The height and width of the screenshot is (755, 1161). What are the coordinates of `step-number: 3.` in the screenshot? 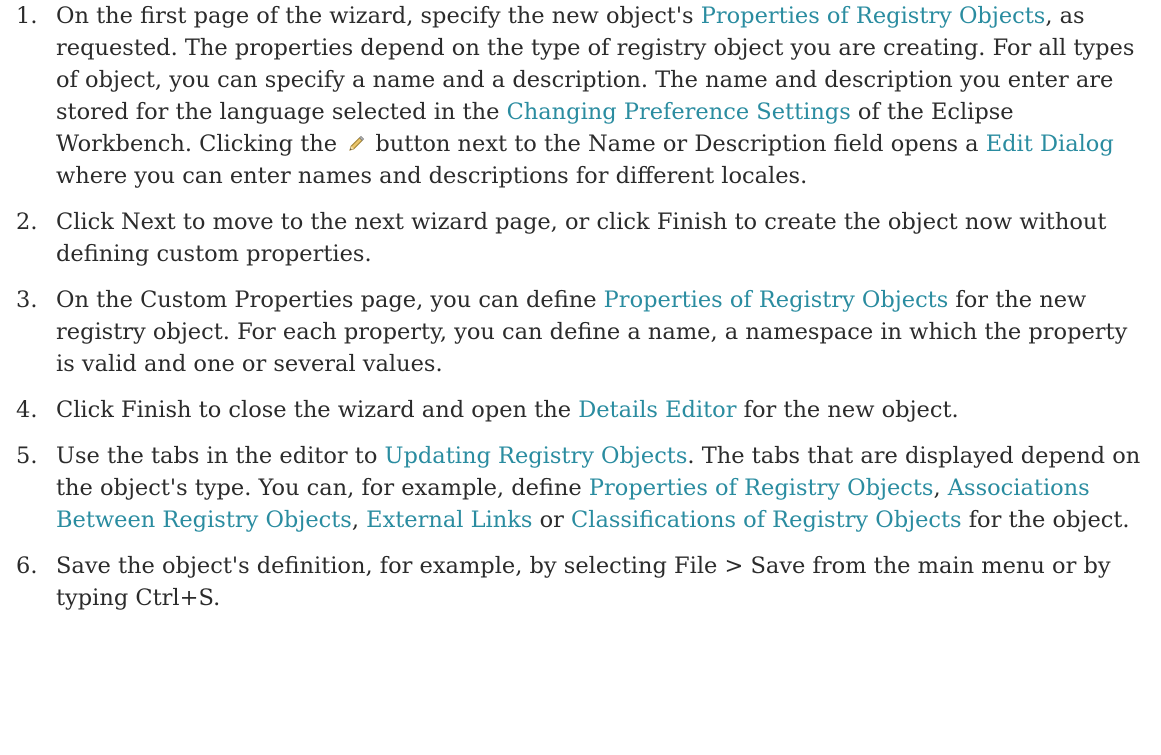 It's located at (27, 300).